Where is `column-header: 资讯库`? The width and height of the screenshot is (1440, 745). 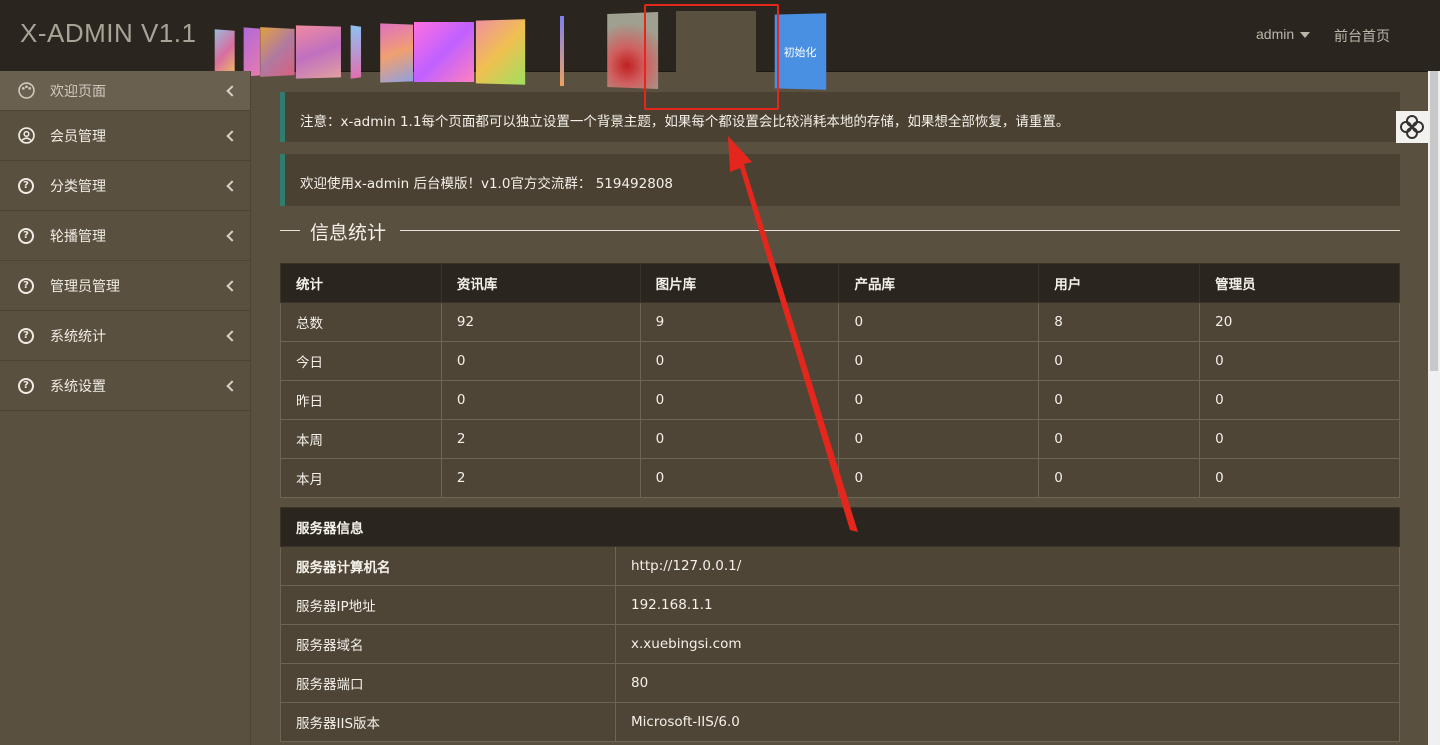 column-header: 资讯库 is located at coordinates (540, 283).